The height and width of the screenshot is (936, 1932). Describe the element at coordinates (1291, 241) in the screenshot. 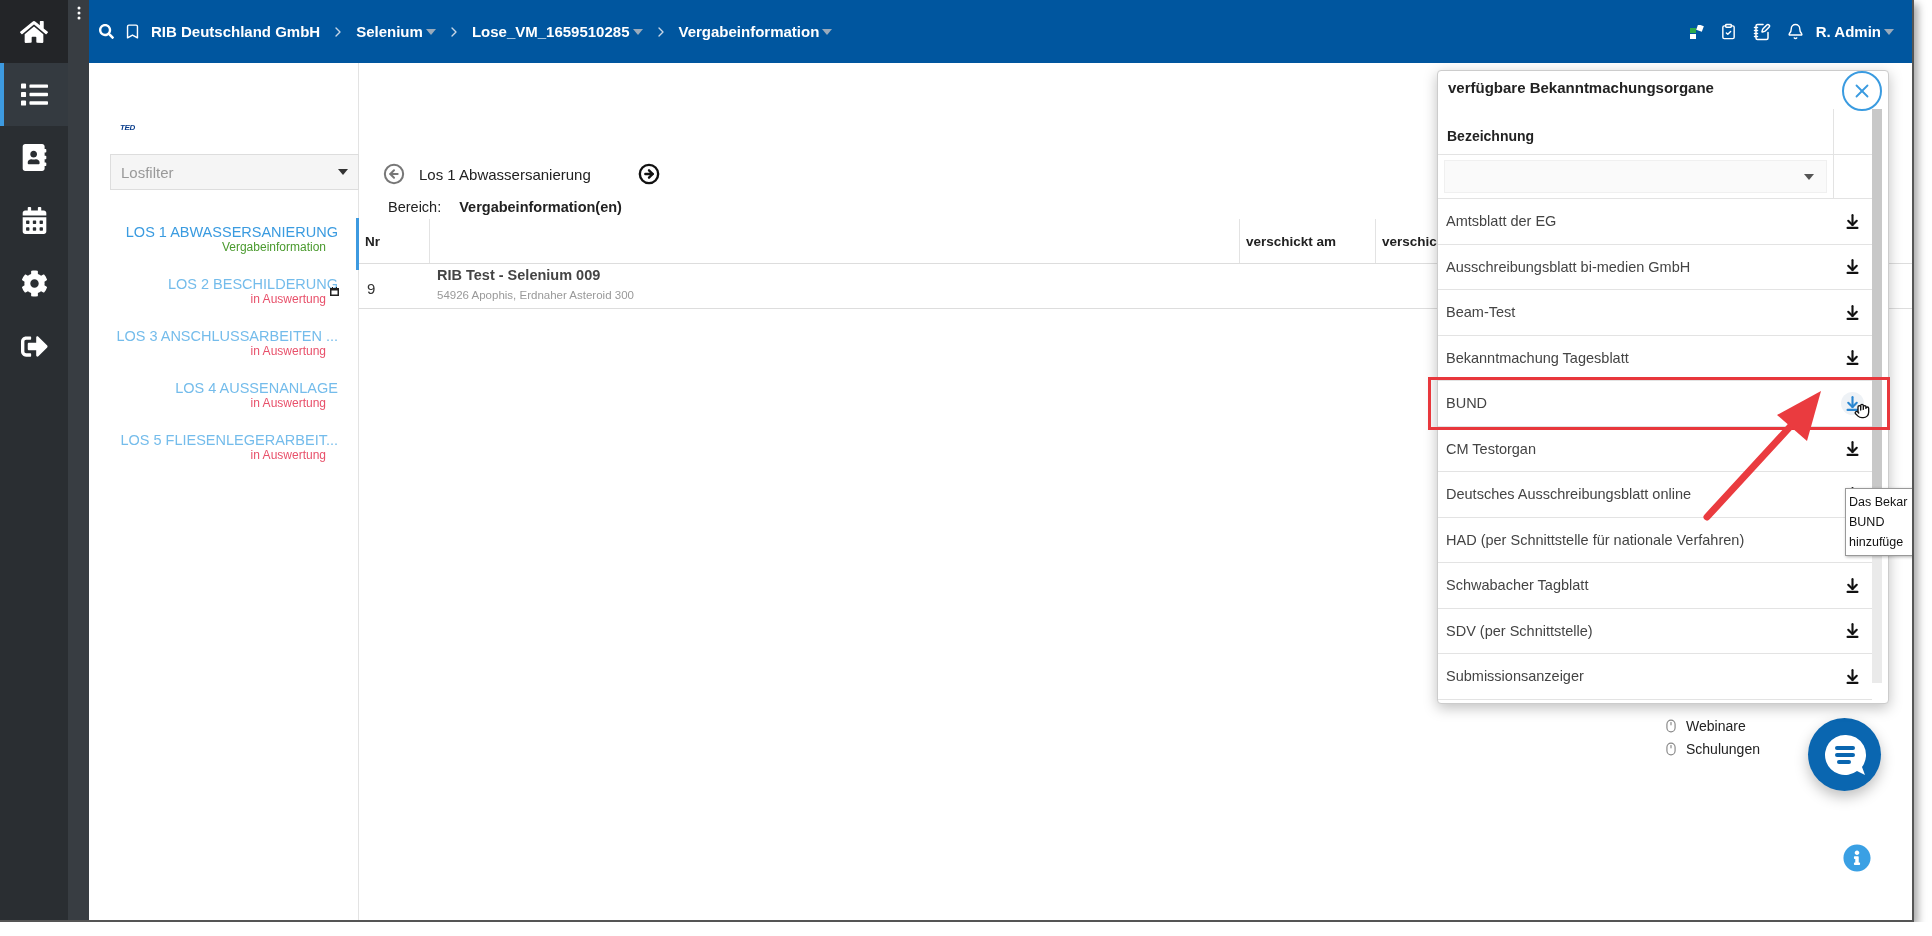

I see `column-header: verschickt am` at that location.